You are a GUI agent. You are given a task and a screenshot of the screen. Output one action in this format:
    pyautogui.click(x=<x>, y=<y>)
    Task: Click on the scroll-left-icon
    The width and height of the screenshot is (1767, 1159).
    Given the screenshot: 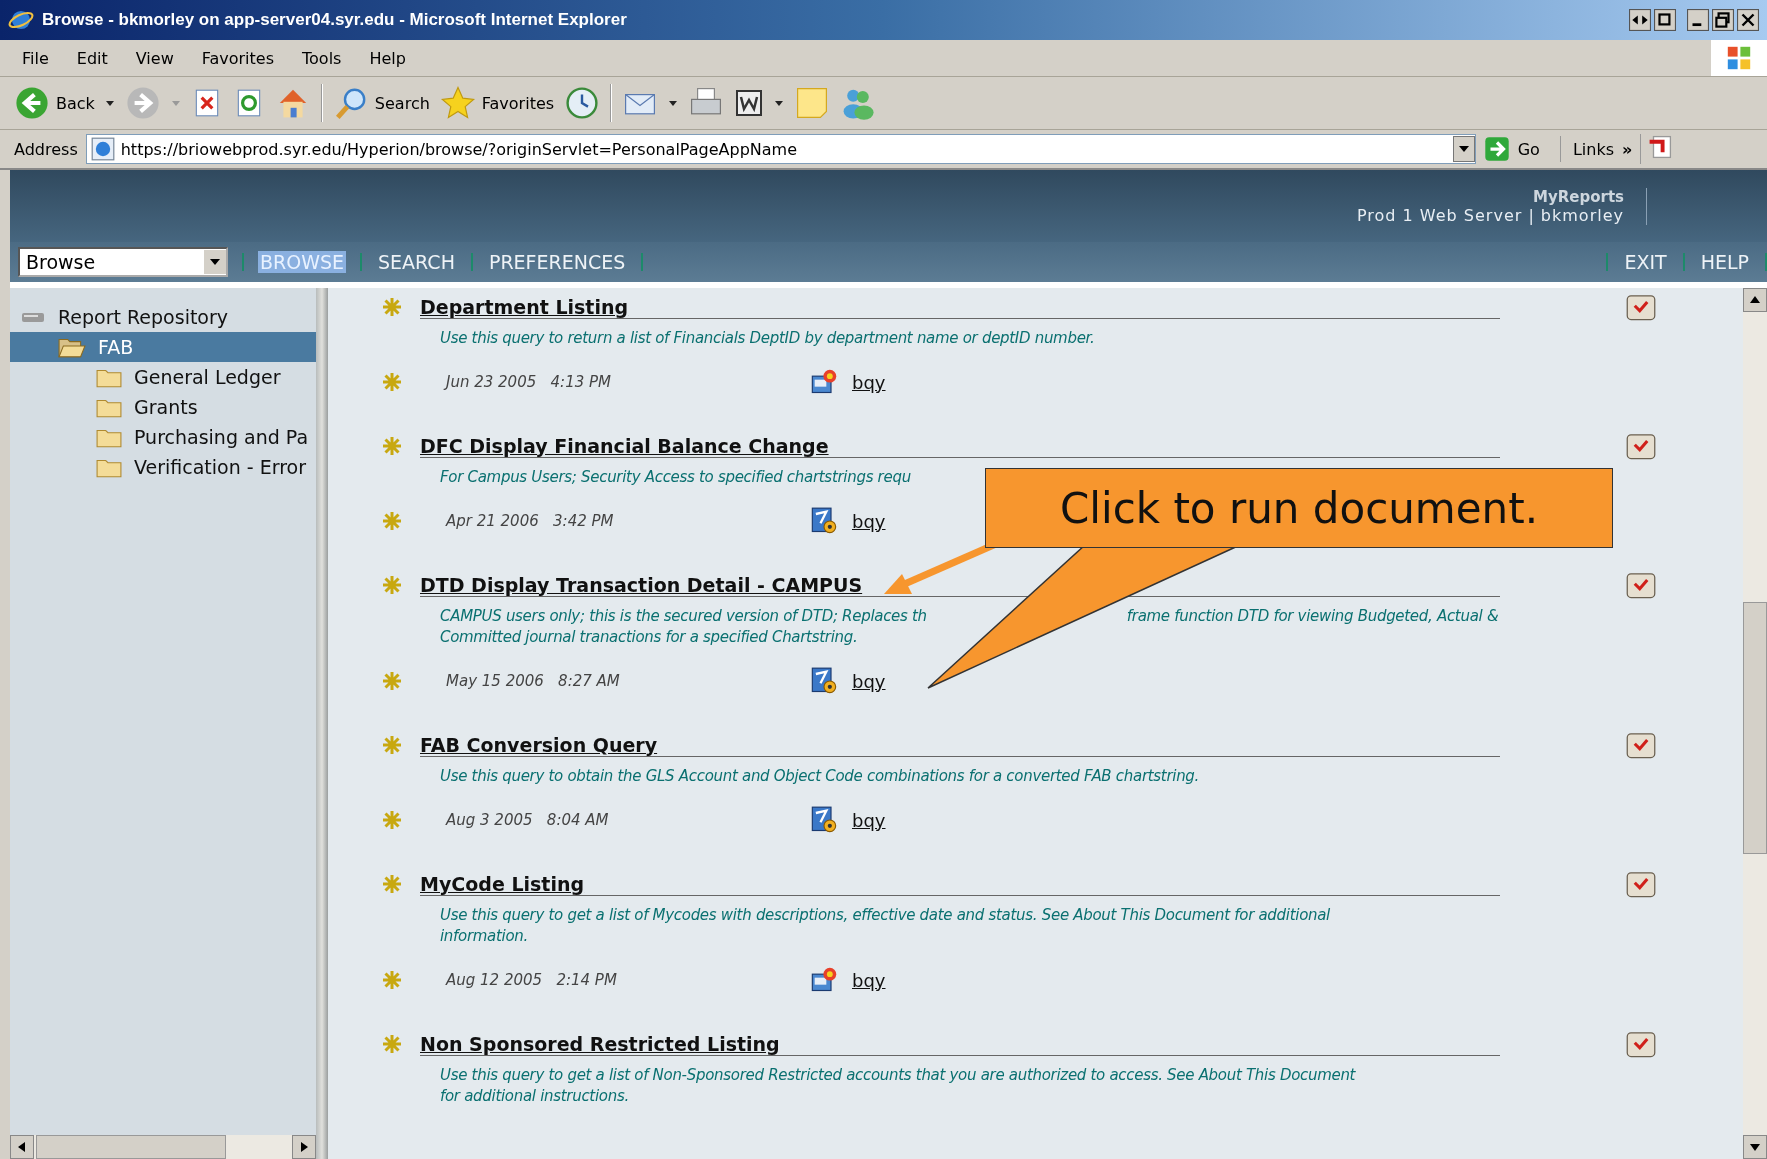 What is the action you would take?
    pyautogui.click(x=22, y=1147)
    